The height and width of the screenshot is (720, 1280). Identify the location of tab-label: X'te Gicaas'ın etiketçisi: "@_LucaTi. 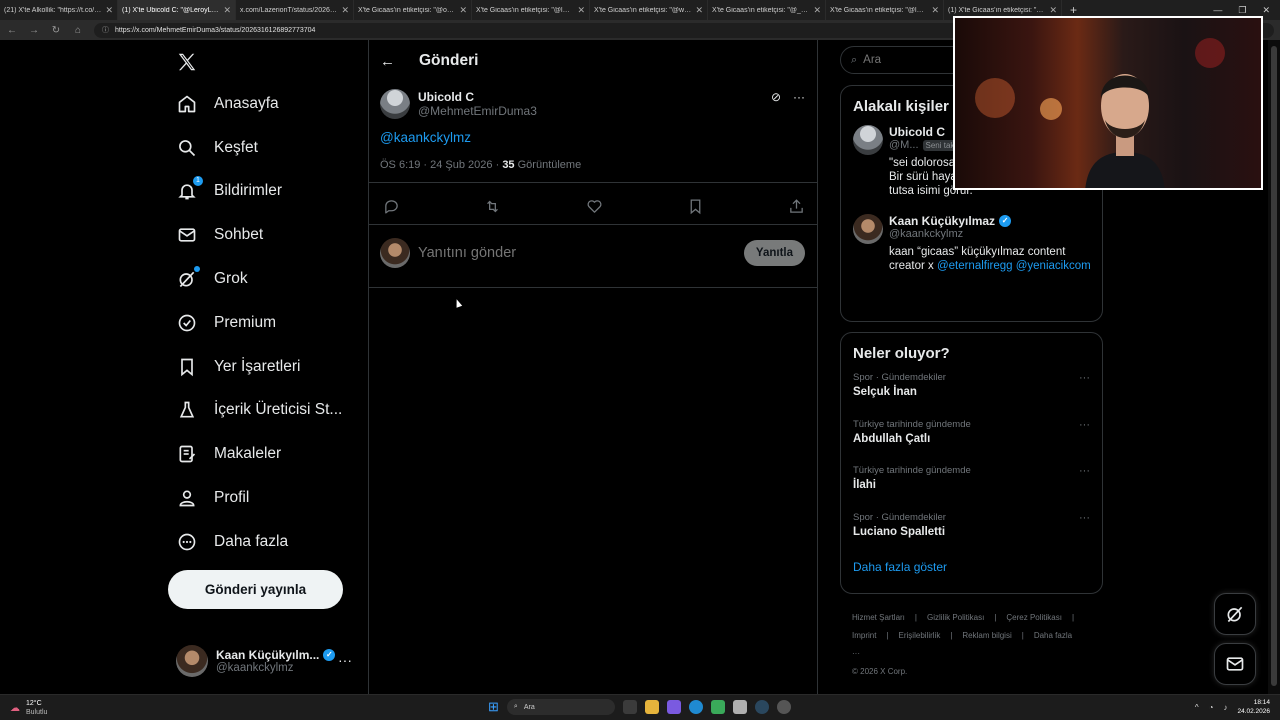
(760, 10).